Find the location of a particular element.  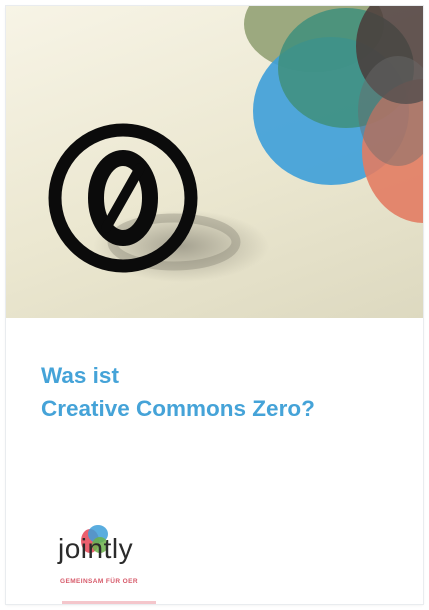

jointly-logo: jointly GEMEINSAM FÜR OER is located at coordinates (124, 560).